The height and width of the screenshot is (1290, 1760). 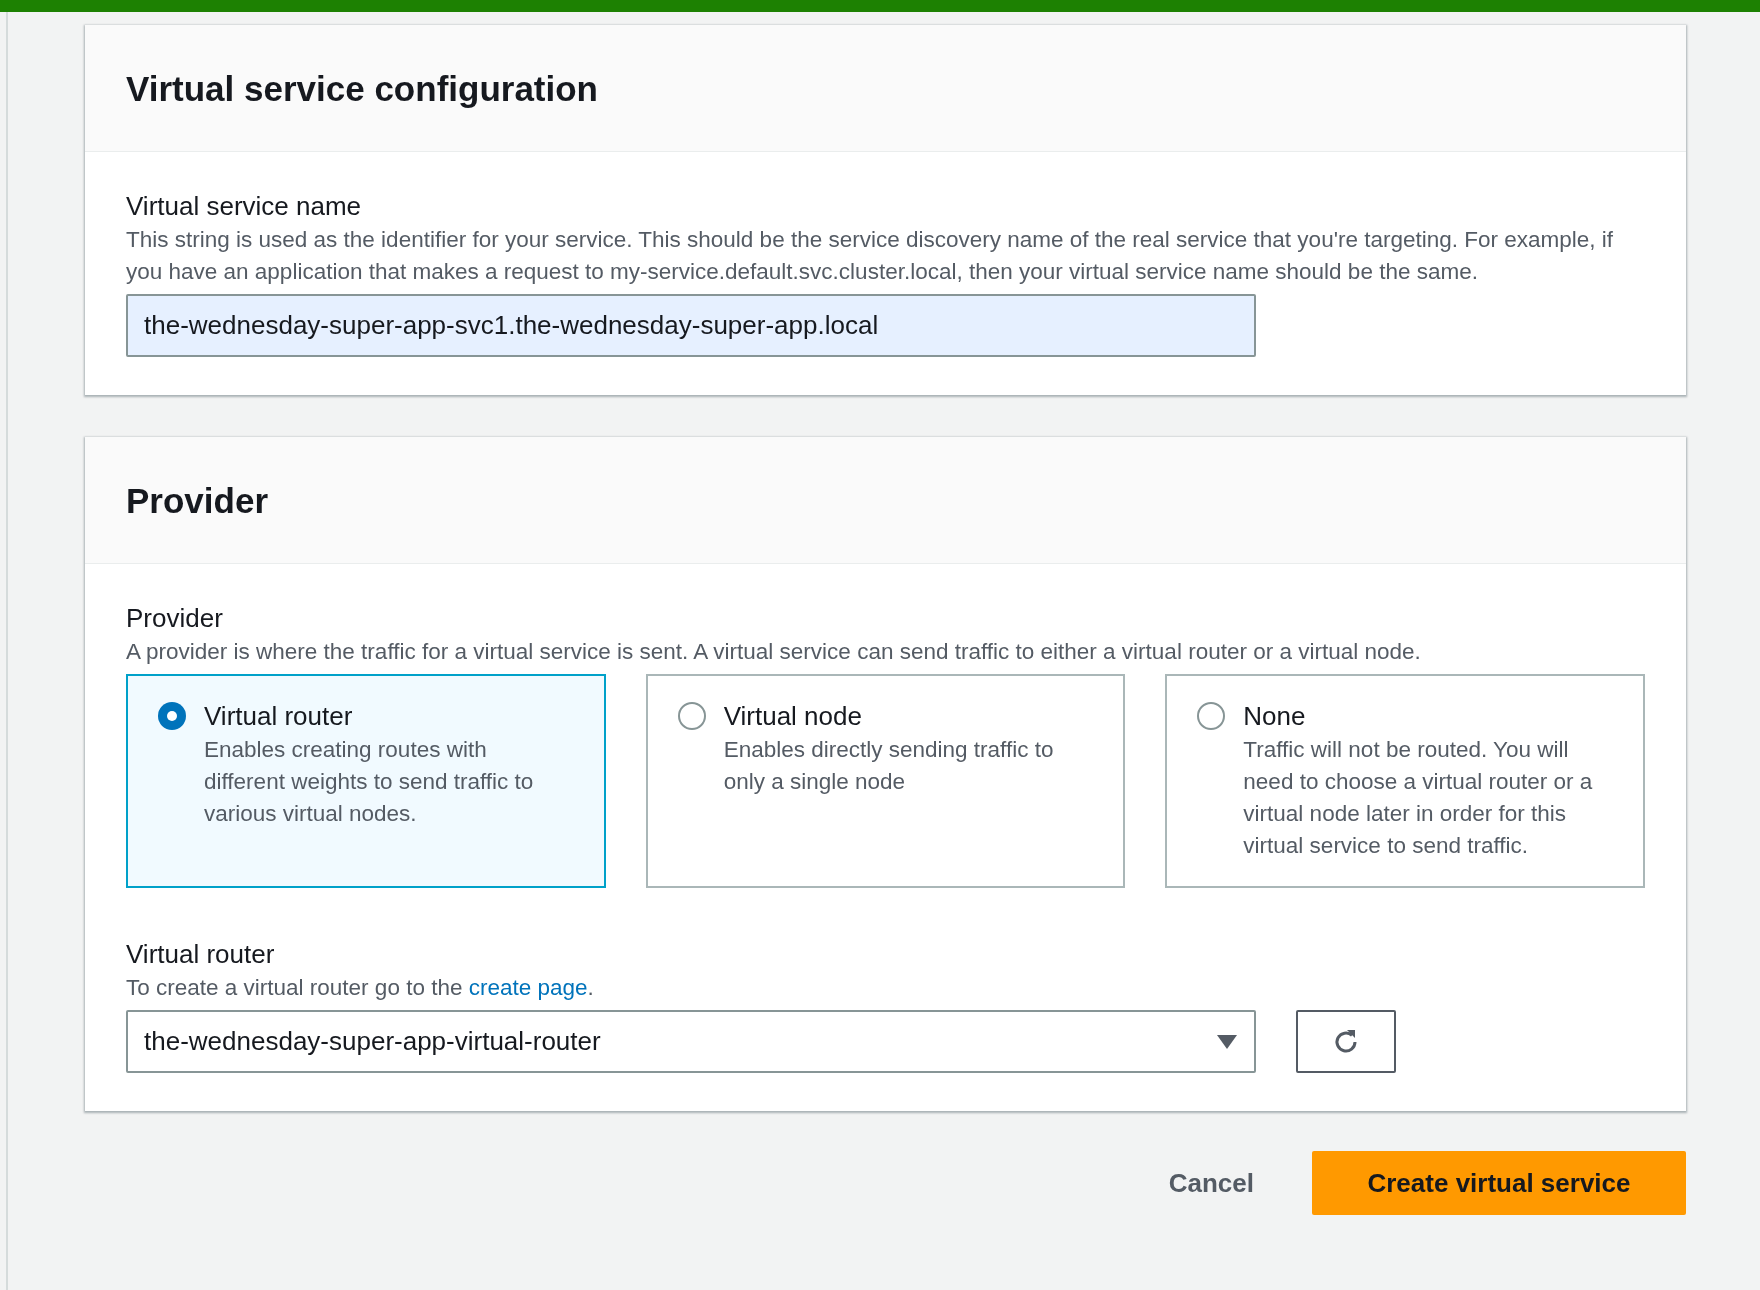 I want to click on input-field: the-wednesday-super-app-svc1.the-wednesday-super-app.local, so click(x=691, y=325).